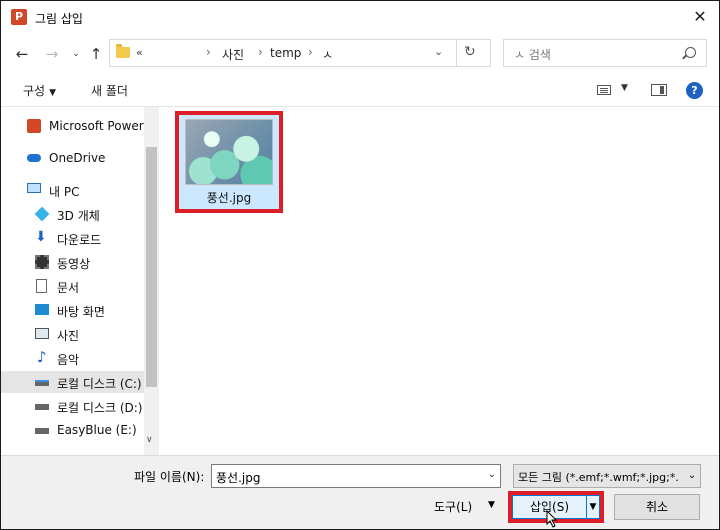 The height and width of the screenshot is (530, 720). What do you see at coordinates (52, 54) in the screenshot?
I see `forward-arrow-icon: →` at bounding box center [52, 54].